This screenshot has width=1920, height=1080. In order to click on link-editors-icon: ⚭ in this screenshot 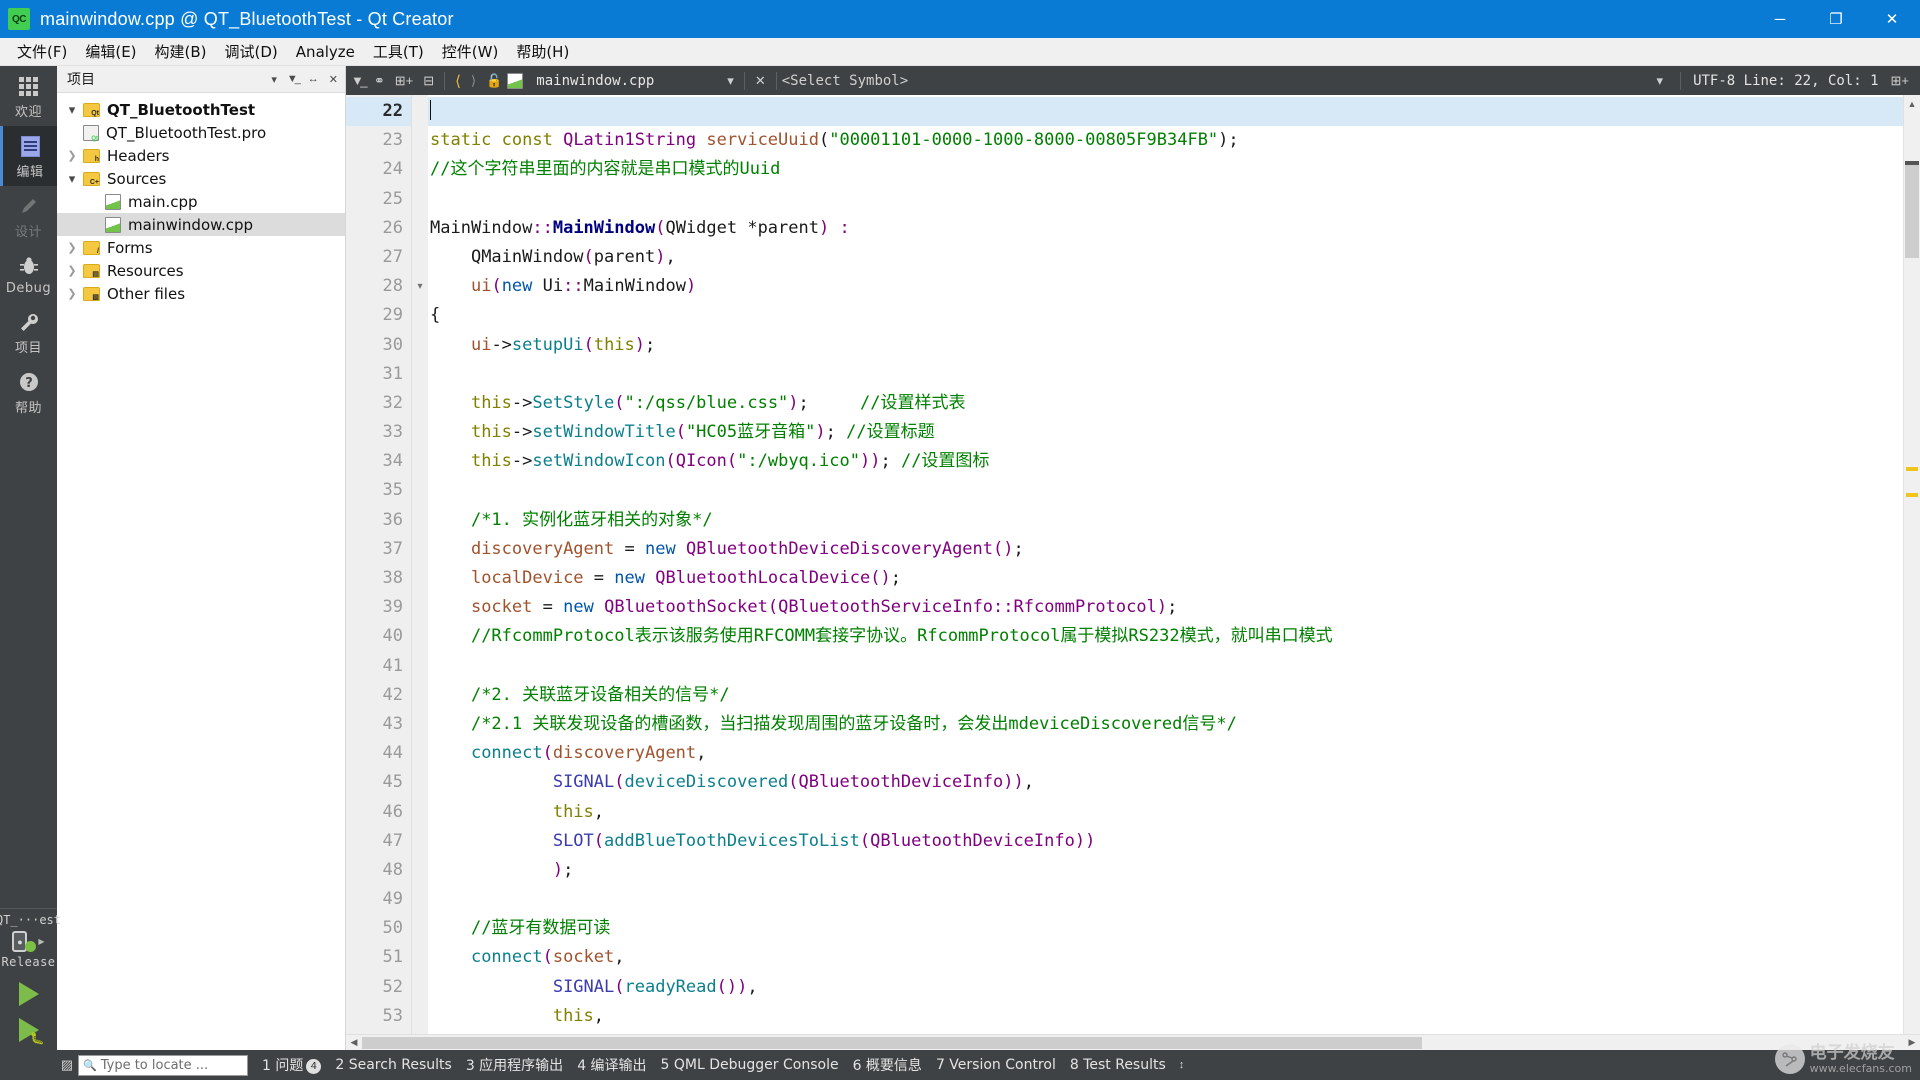, I will do `click(379, 81)`.